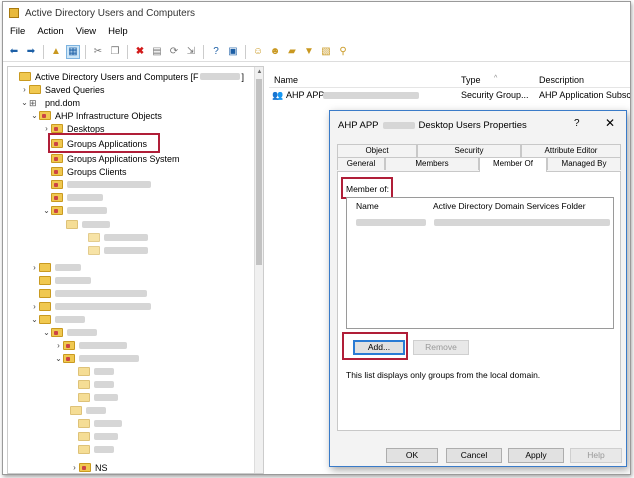  Describe the element at coordinates (14, 52) in the screenshot. I see `back-arrow-icon: ⬅` at that location.